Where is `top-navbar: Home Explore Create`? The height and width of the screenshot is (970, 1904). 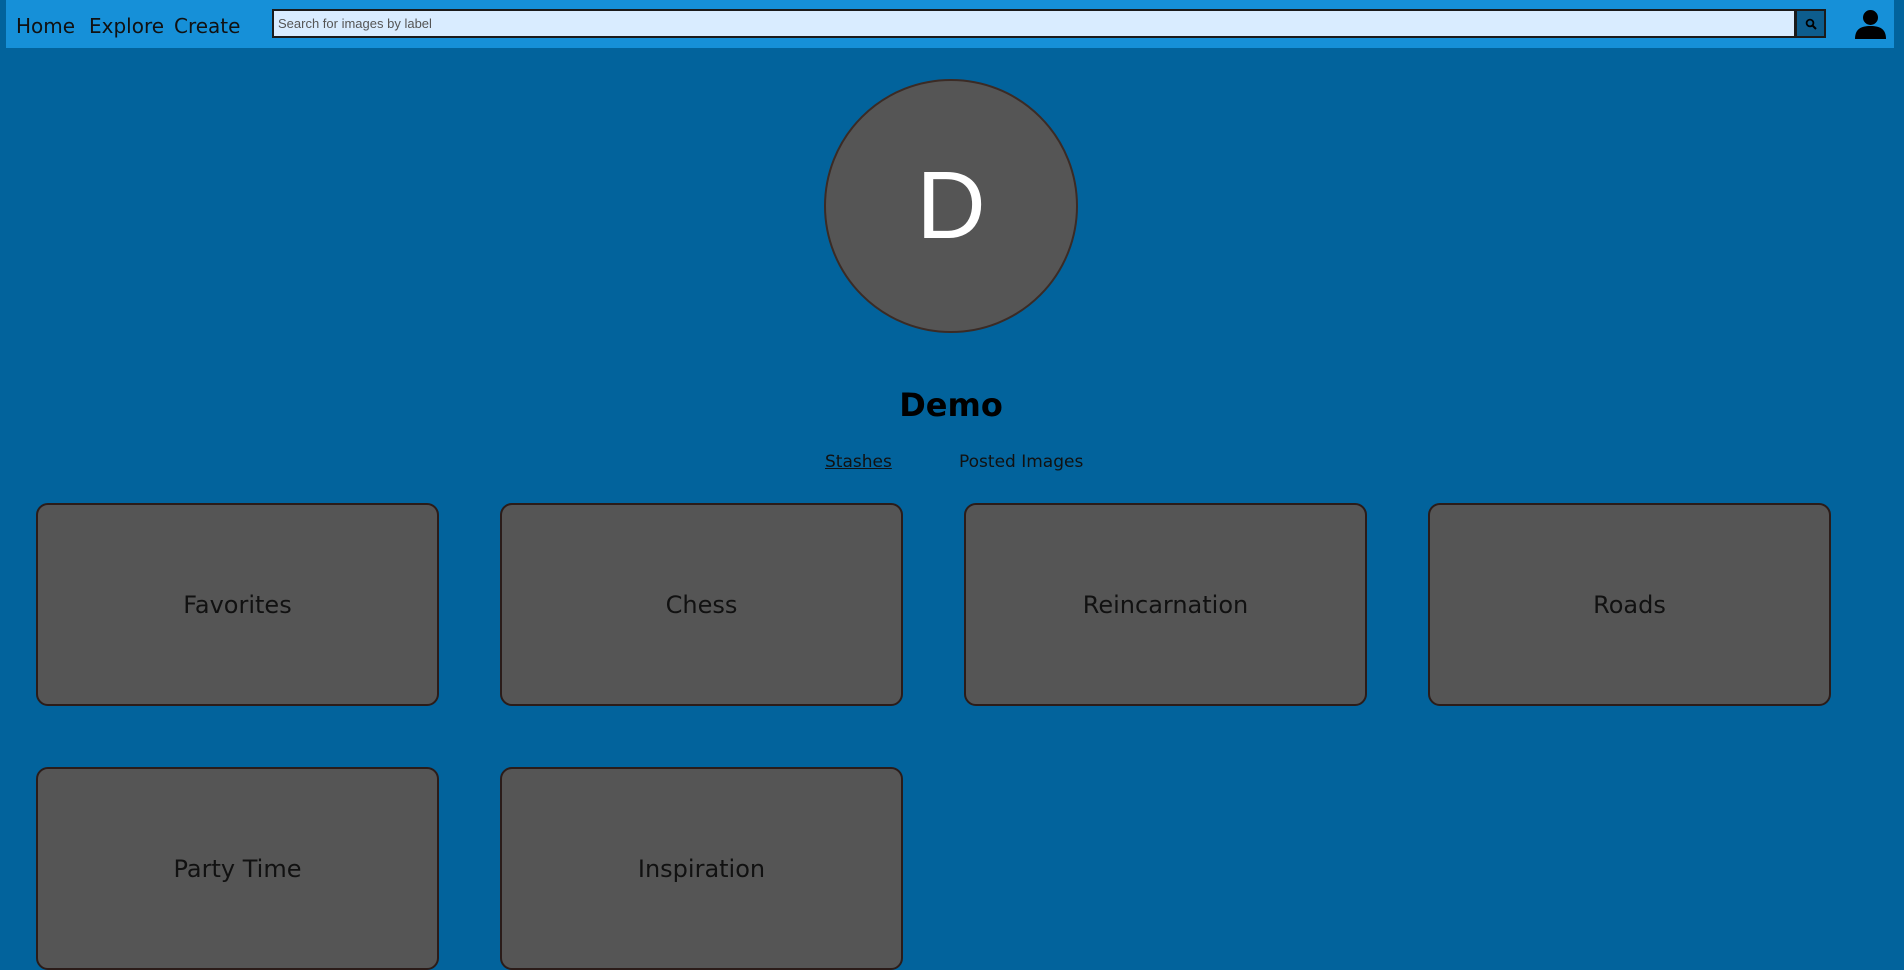
top-navbar: Home Explore Create is located at coordinates (950, 24).